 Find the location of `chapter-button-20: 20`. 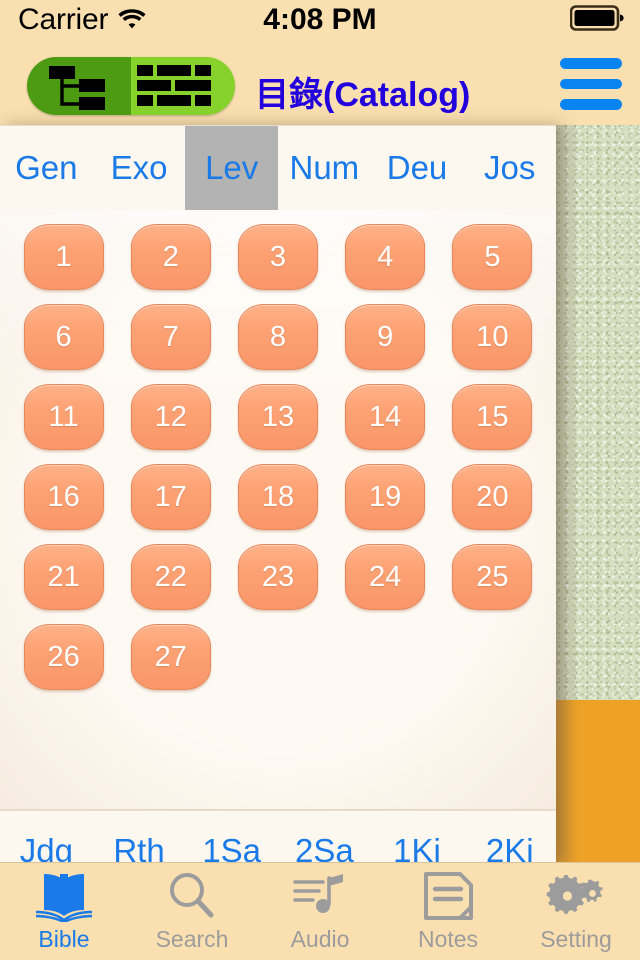

chapter-button-20: 20 is located at coordinates (492, 497).